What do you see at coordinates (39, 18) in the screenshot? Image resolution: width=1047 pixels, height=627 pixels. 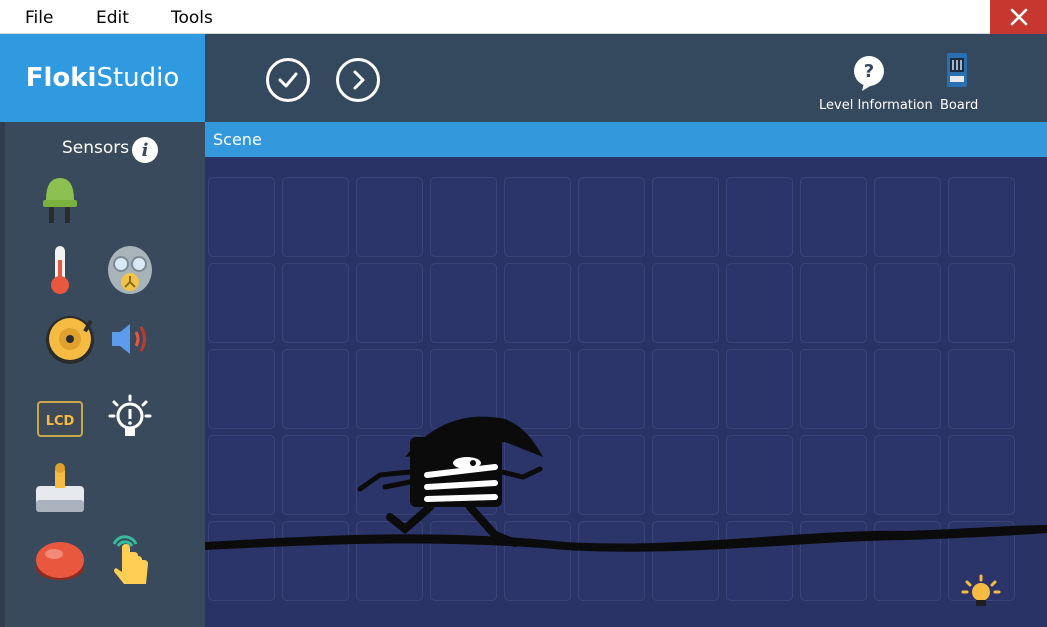 I see `menu-file: File` at bounding box center [39, 18].